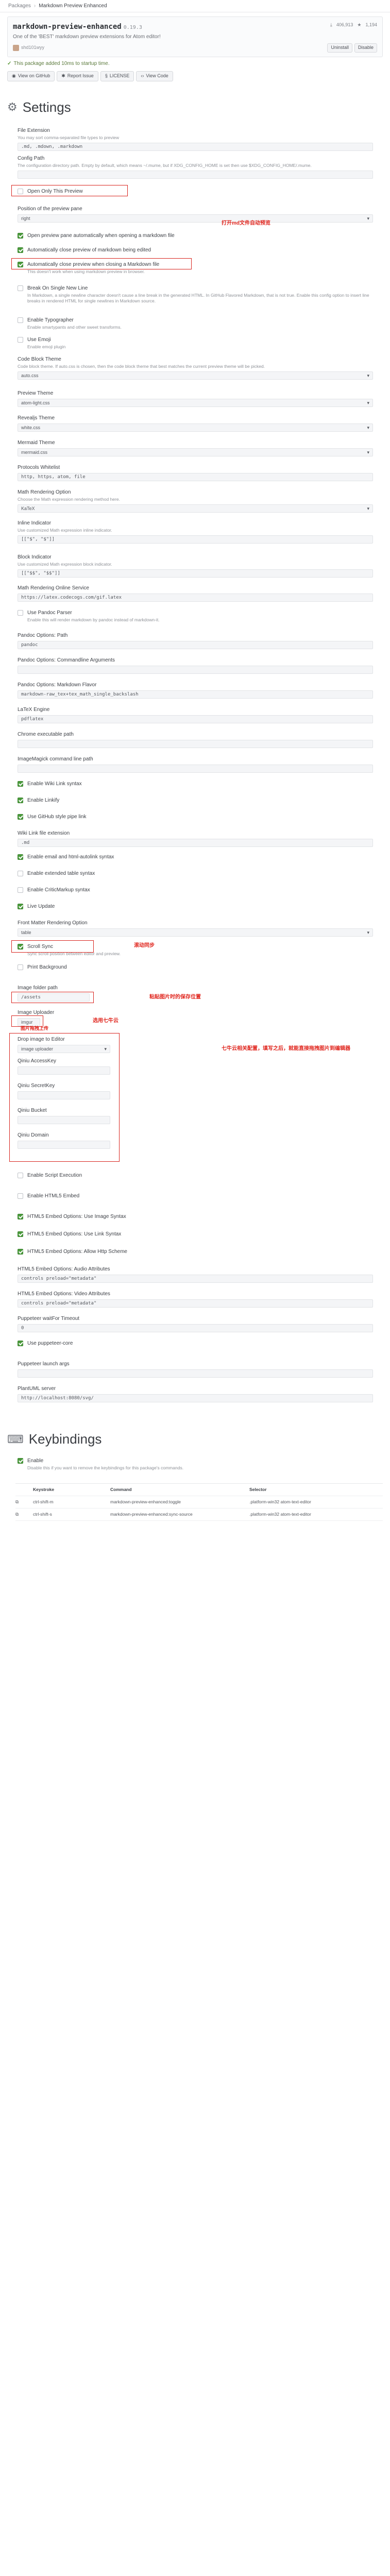 The image size is (390, 2576). Describe the element at coordinates (368, 452) in the screenshot. I see `chevron-down-icon: ▾` at that location.